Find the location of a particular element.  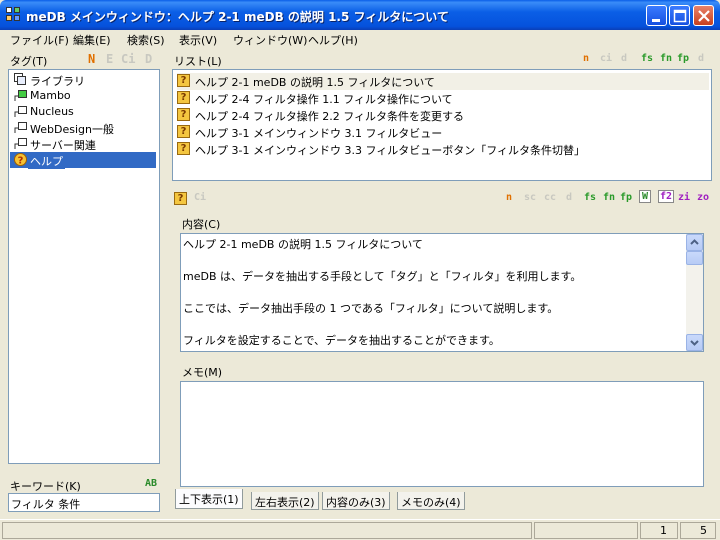

content-line: meDB は、データを抽出する手段として「タグ」と「フィルタ」を利用します。 is located at coordinates (382, 276).